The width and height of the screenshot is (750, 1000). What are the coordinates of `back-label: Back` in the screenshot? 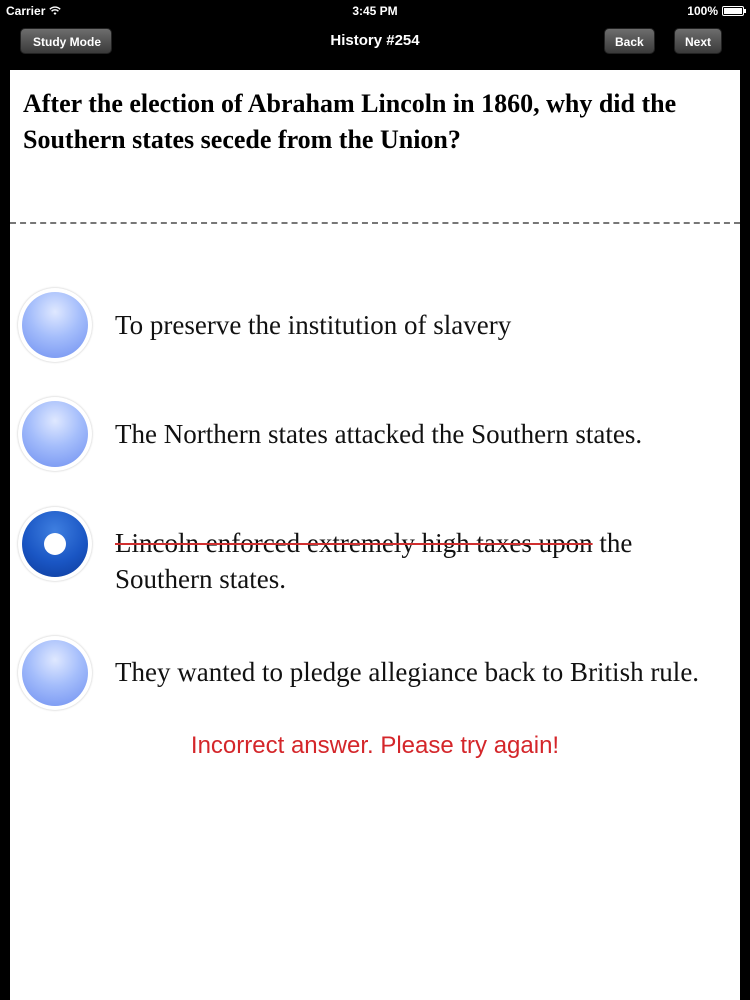 It's located at (629, 42).